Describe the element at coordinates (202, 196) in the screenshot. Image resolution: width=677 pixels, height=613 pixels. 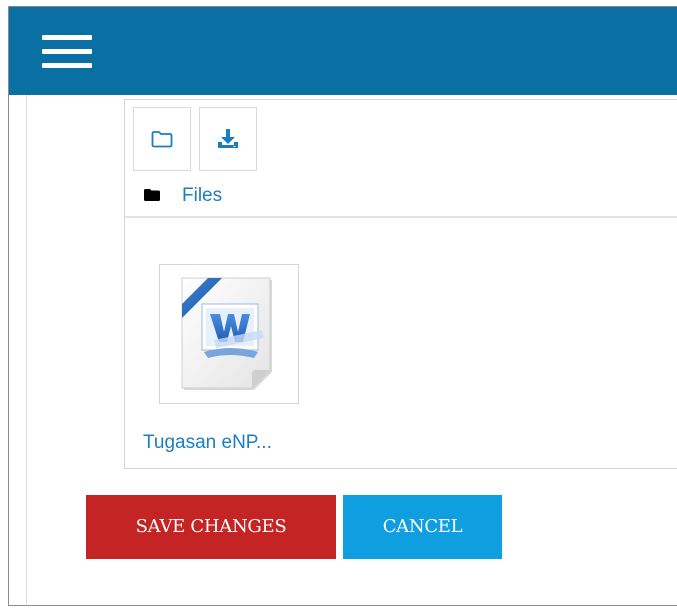
I see `breadcrumb-files-link: Files` at that location.